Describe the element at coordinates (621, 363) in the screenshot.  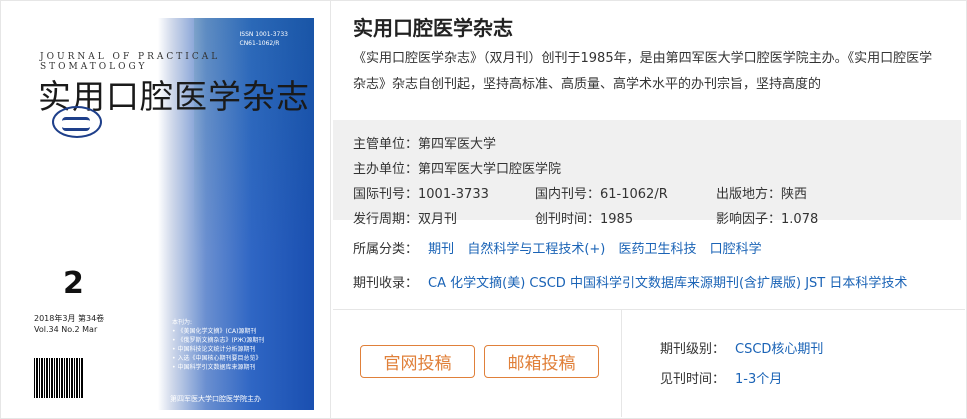
I see `divider-vertical` at that location.